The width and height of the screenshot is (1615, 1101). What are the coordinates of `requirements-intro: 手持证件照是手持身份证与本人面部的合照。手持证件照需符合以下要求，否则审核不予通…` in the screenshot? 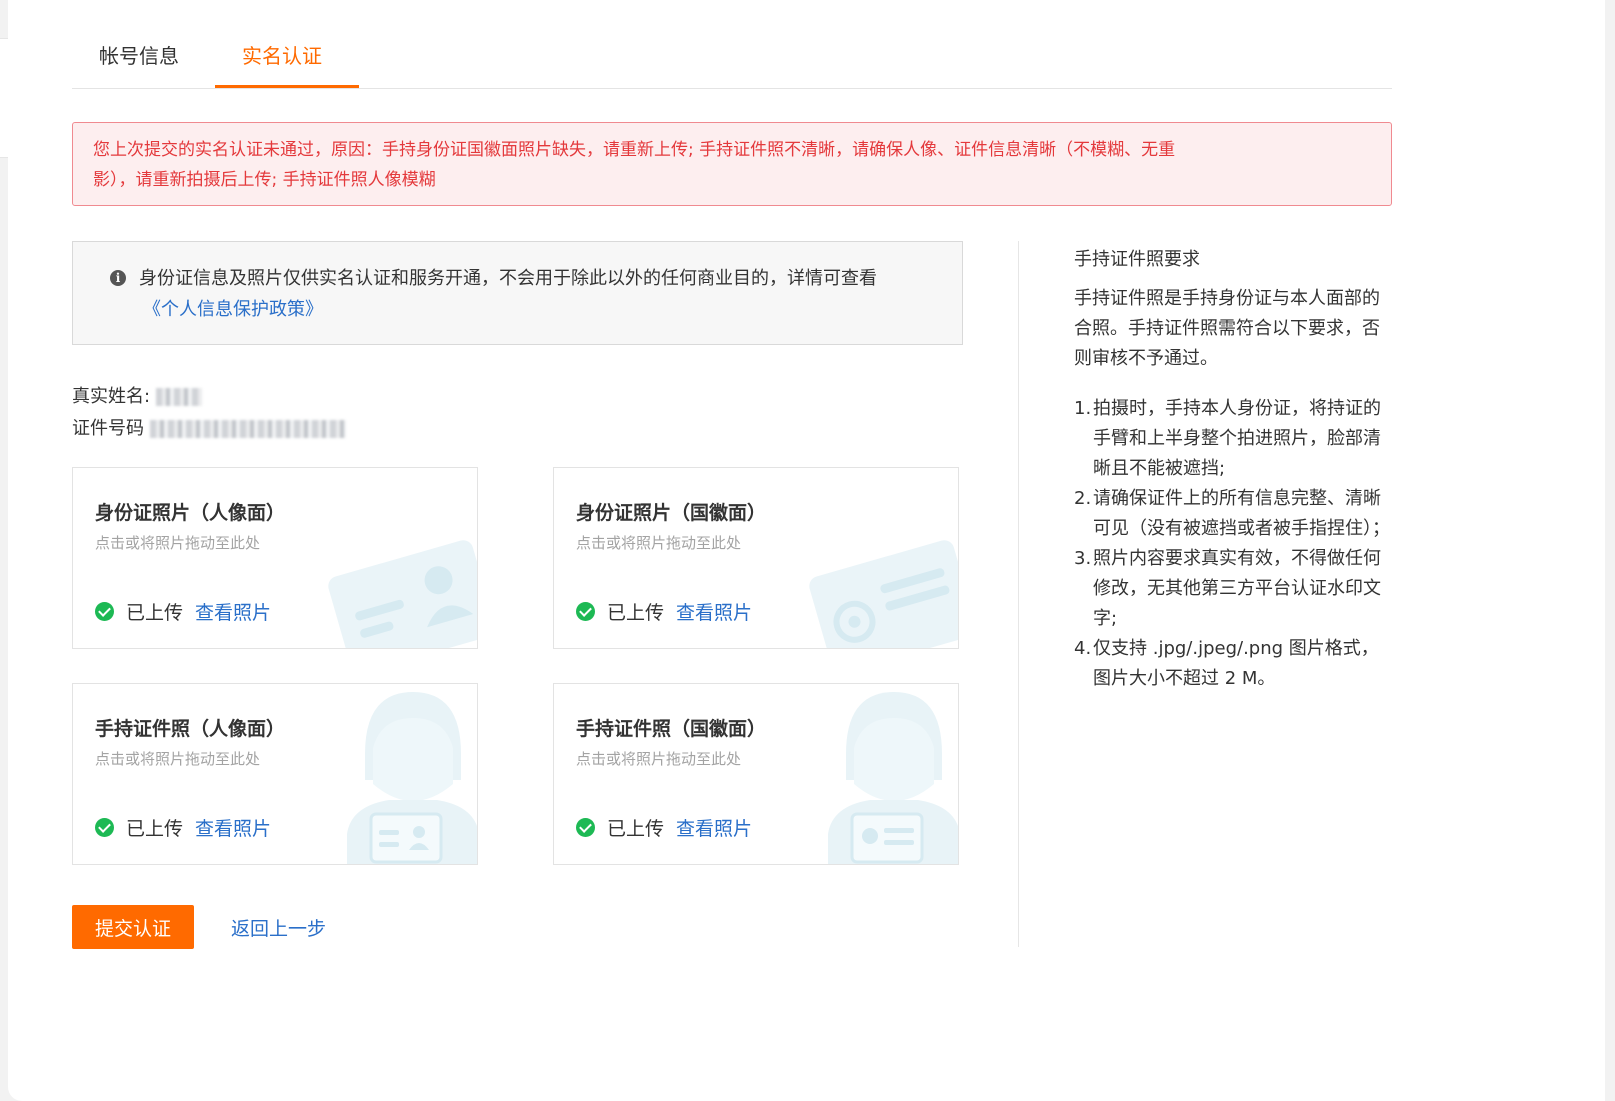 It's located at (1227, 328).